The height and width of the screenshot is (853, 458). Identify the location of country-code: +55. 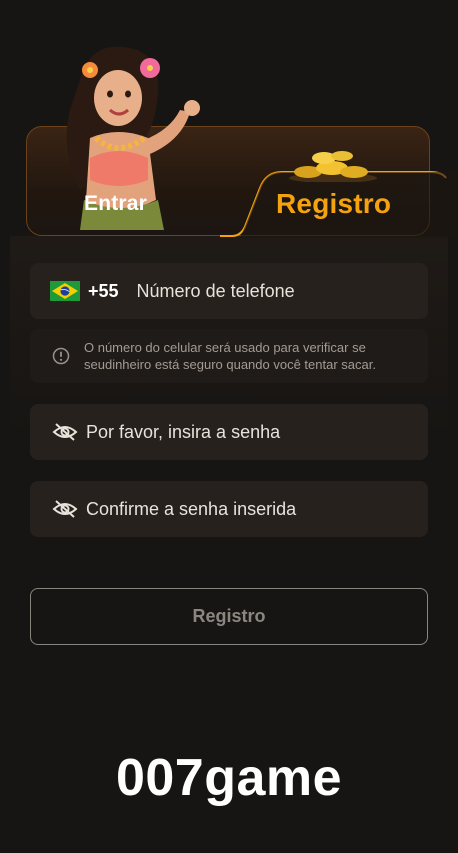
(103, 291).